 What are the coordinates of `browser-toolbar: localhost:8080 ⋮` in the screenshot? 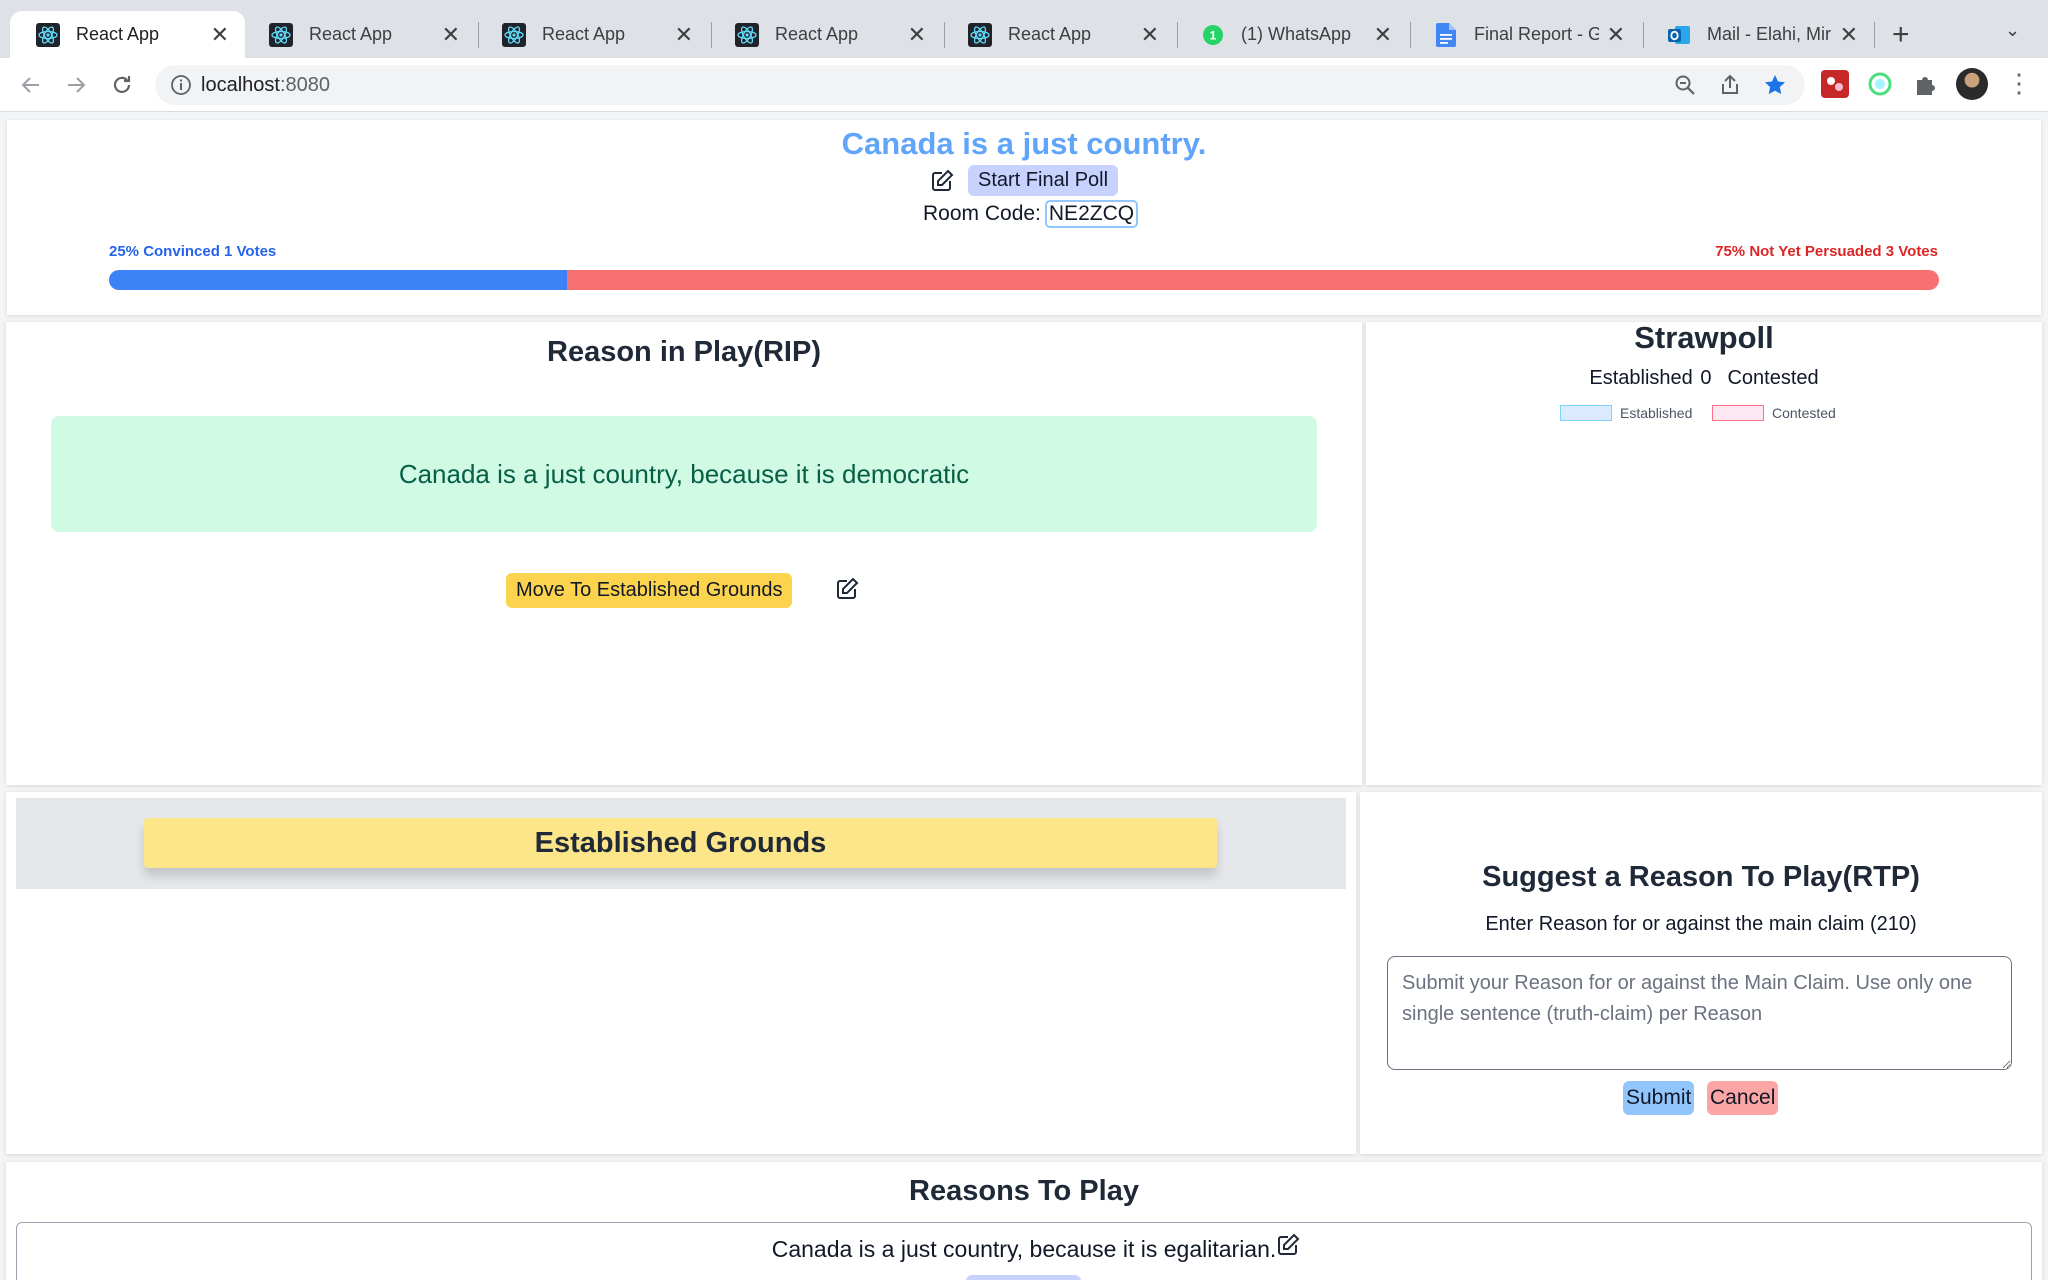 It's located at (1024, 85).